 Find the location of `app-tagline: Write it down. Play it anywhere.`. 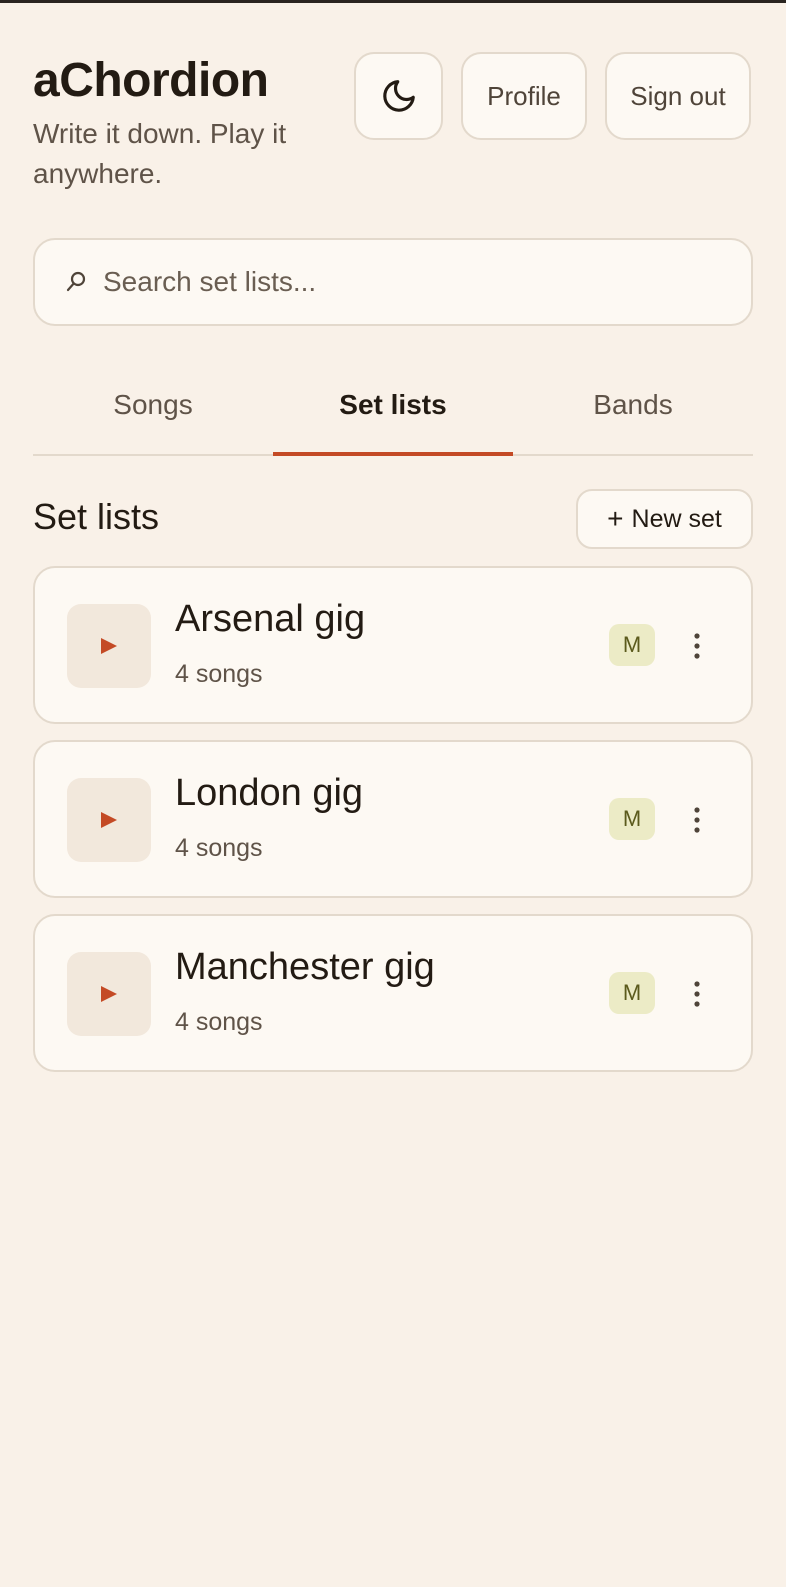

app-tagline: Write it down. Play it anywhere. is located at coordinates (160, 153).